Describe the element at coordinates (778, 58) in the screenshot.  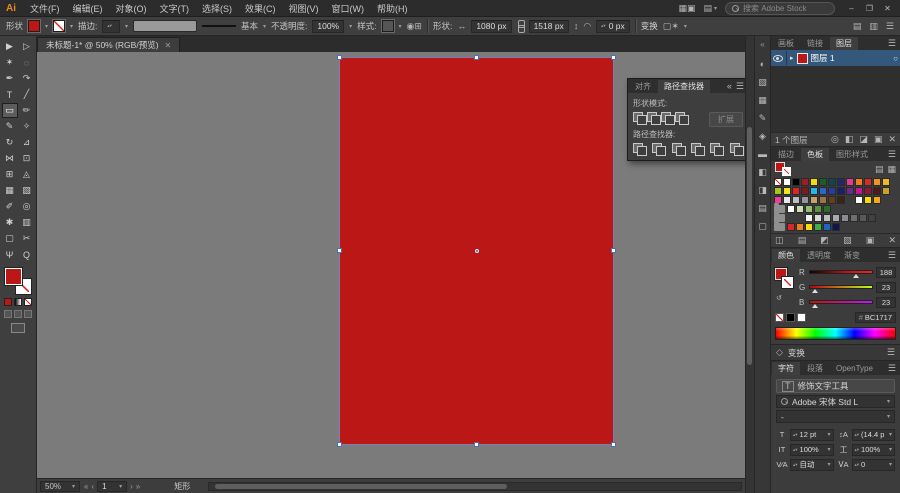
I see `visibility-eye-icon` at that location.